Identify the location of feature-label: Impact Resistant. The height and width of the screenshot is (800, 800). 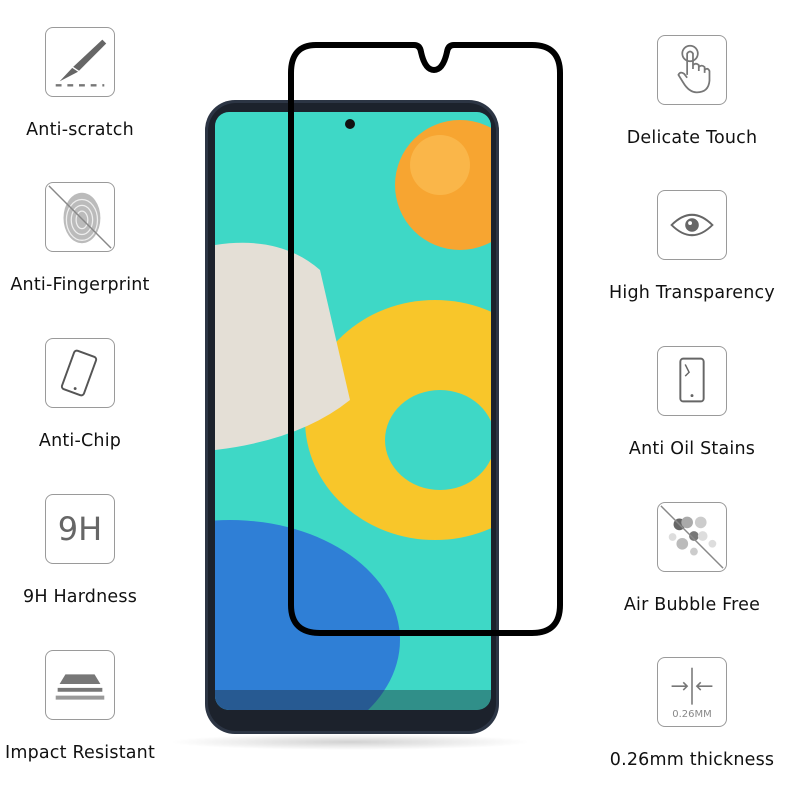
(80, 753).